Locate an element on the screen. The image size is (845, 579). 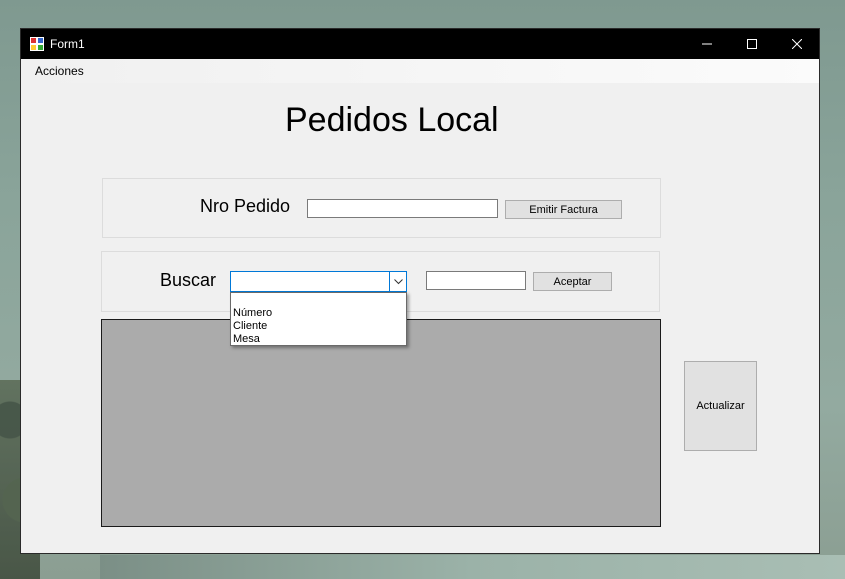
dropdown-option-numero: Número is located at coordinates (252, 313).